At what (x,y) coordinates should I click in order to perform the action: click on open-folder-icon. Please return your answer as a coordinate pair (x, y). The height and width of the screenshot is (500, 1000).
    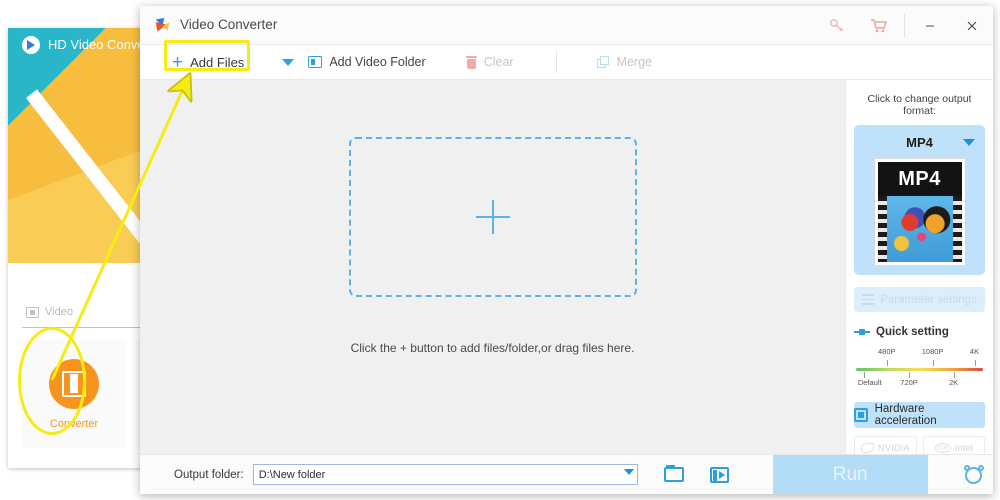
    Looking at the image, I should click on (673, 473).